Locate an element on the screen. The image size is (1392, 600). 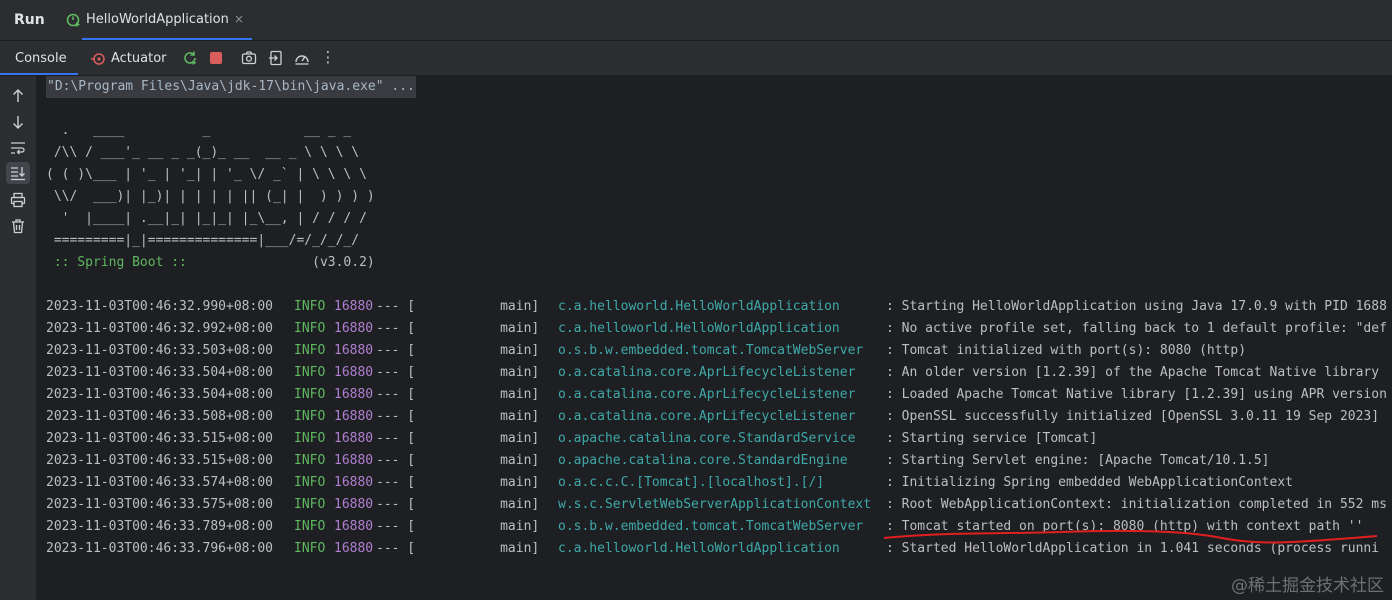
spring-boot-version: (v3.0.2) is located at coordinates (284, 262).